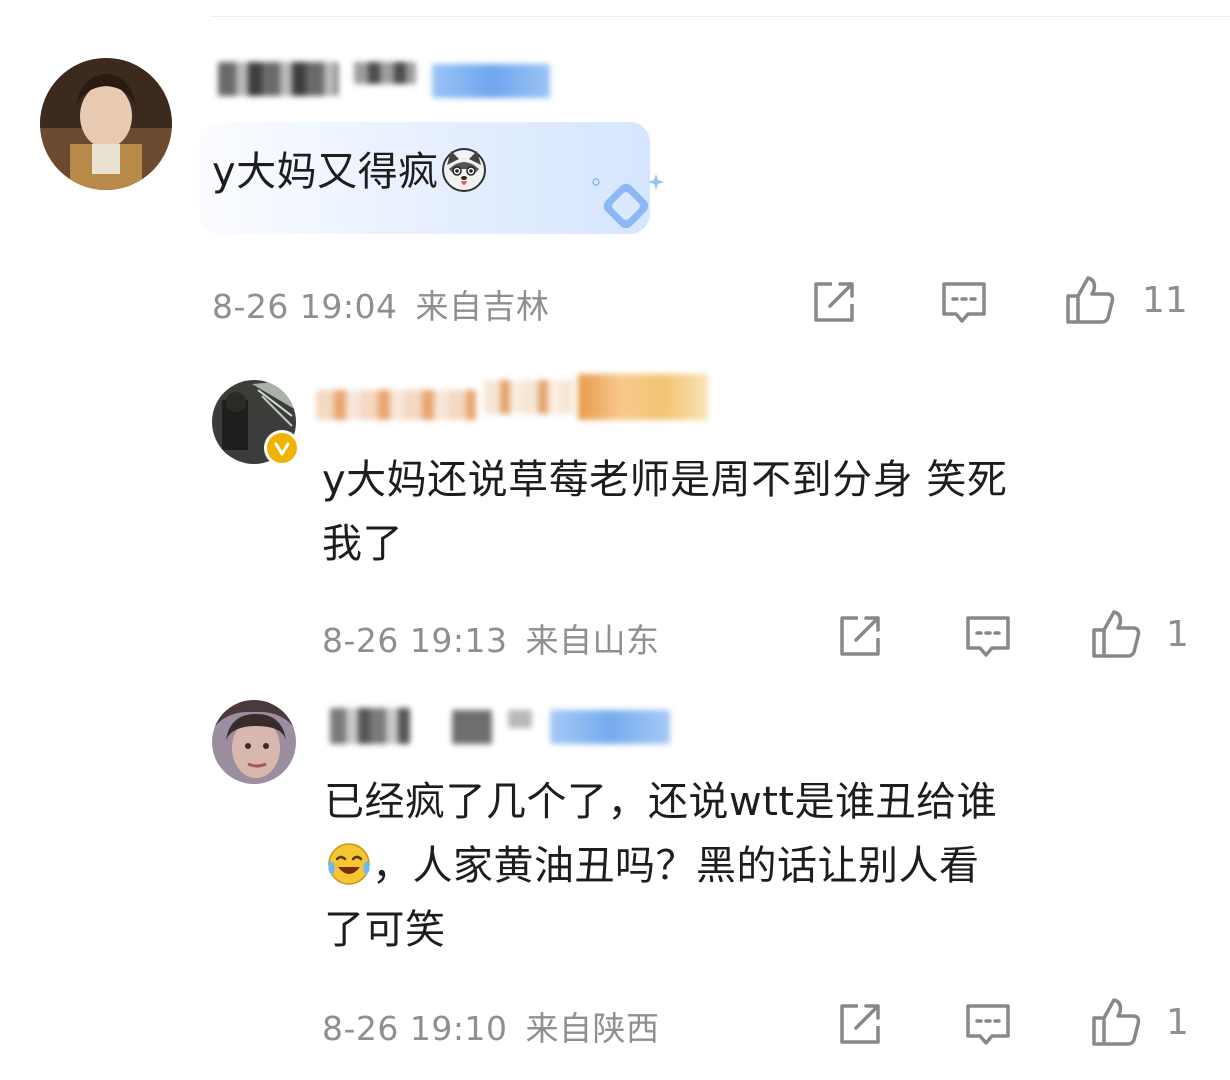  I want to click on bubble-diamond-decoration-icon, so click(628, 201).